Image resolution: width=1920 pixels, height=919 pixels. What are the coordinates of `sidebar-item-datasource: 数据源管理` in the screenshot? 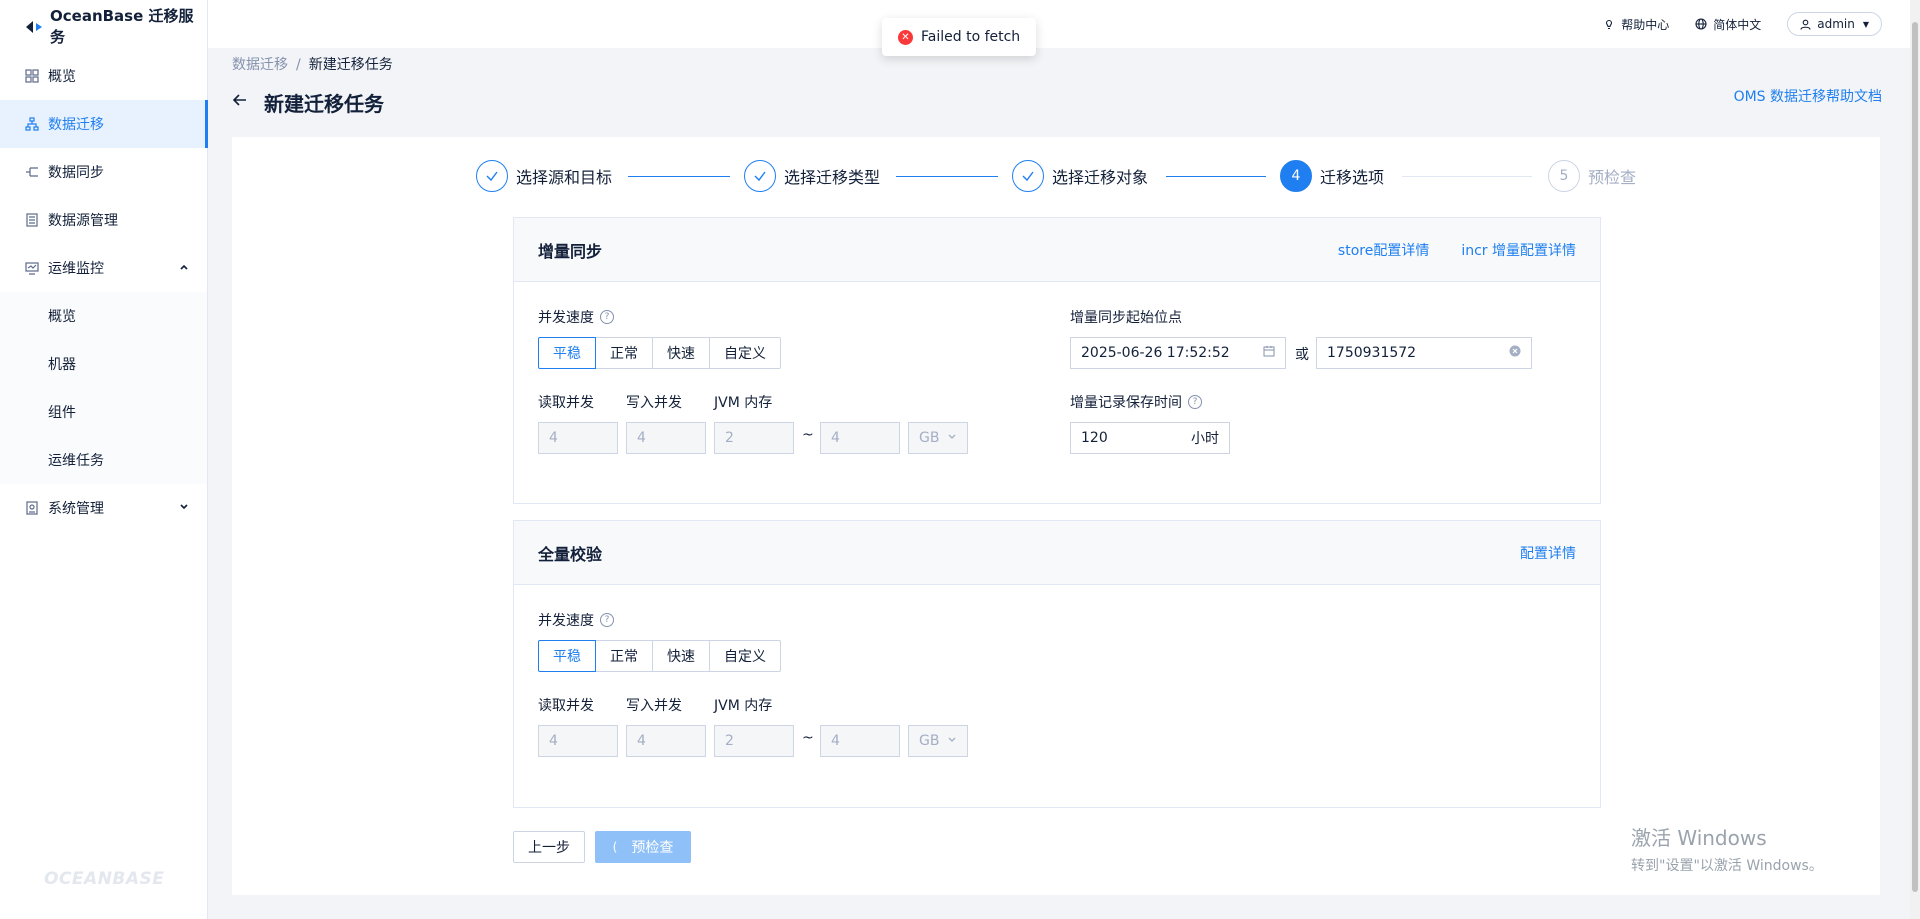 It's located at (103, 220).